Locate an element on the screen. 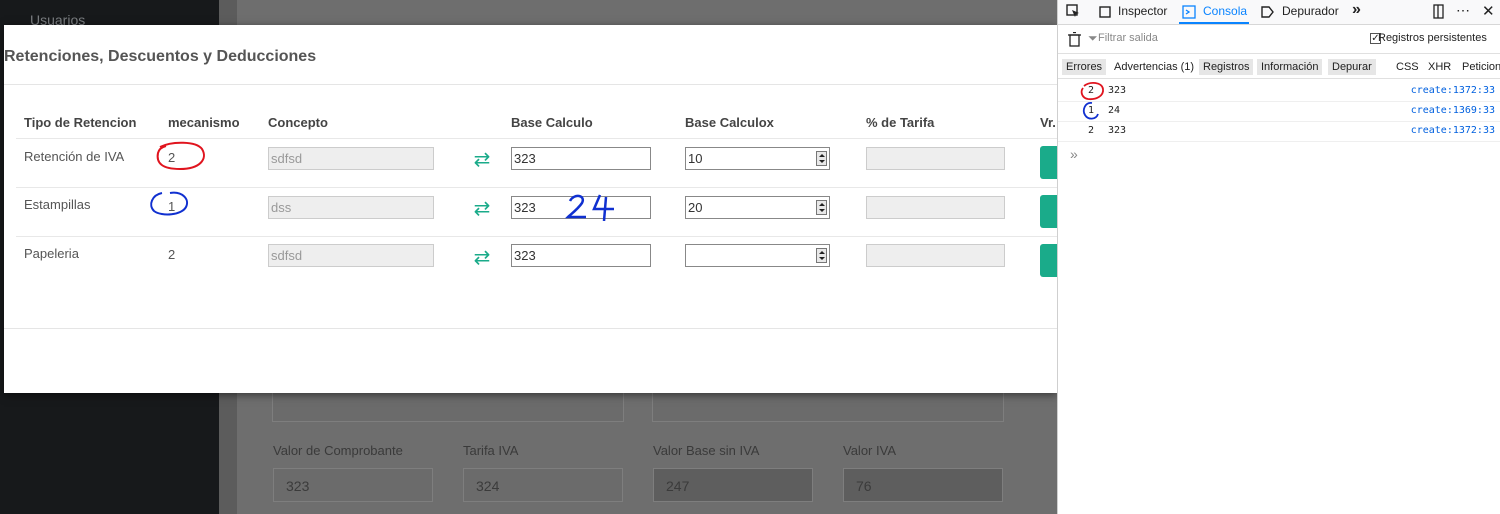 This screenshot has width=1500, height=514. debugger-icon is located at coordinates (1267, 12).